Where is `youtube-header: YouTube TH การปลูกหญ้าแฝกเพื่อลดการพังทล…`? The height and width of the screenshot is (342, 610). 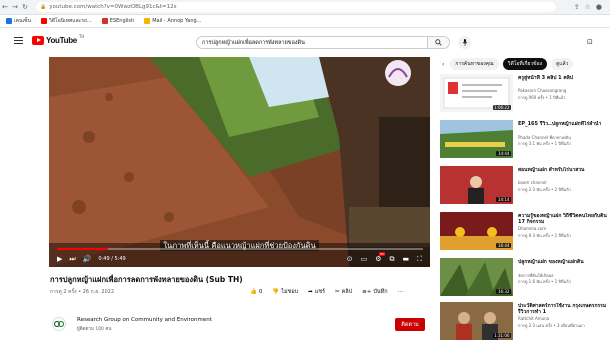
youtube-header: YouTube TH การปลูกหญ้าแฝกเพื่อลดการพังทล… is located at coordinates (305, 41).